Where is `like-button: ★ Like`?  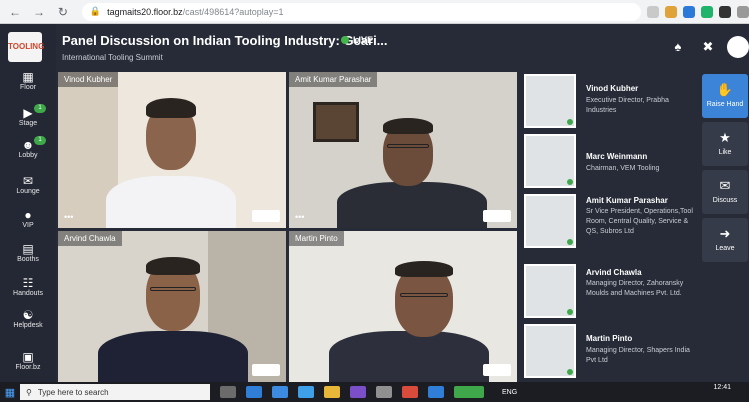 like-button: ★ Like is located at coordinates (725, 144).